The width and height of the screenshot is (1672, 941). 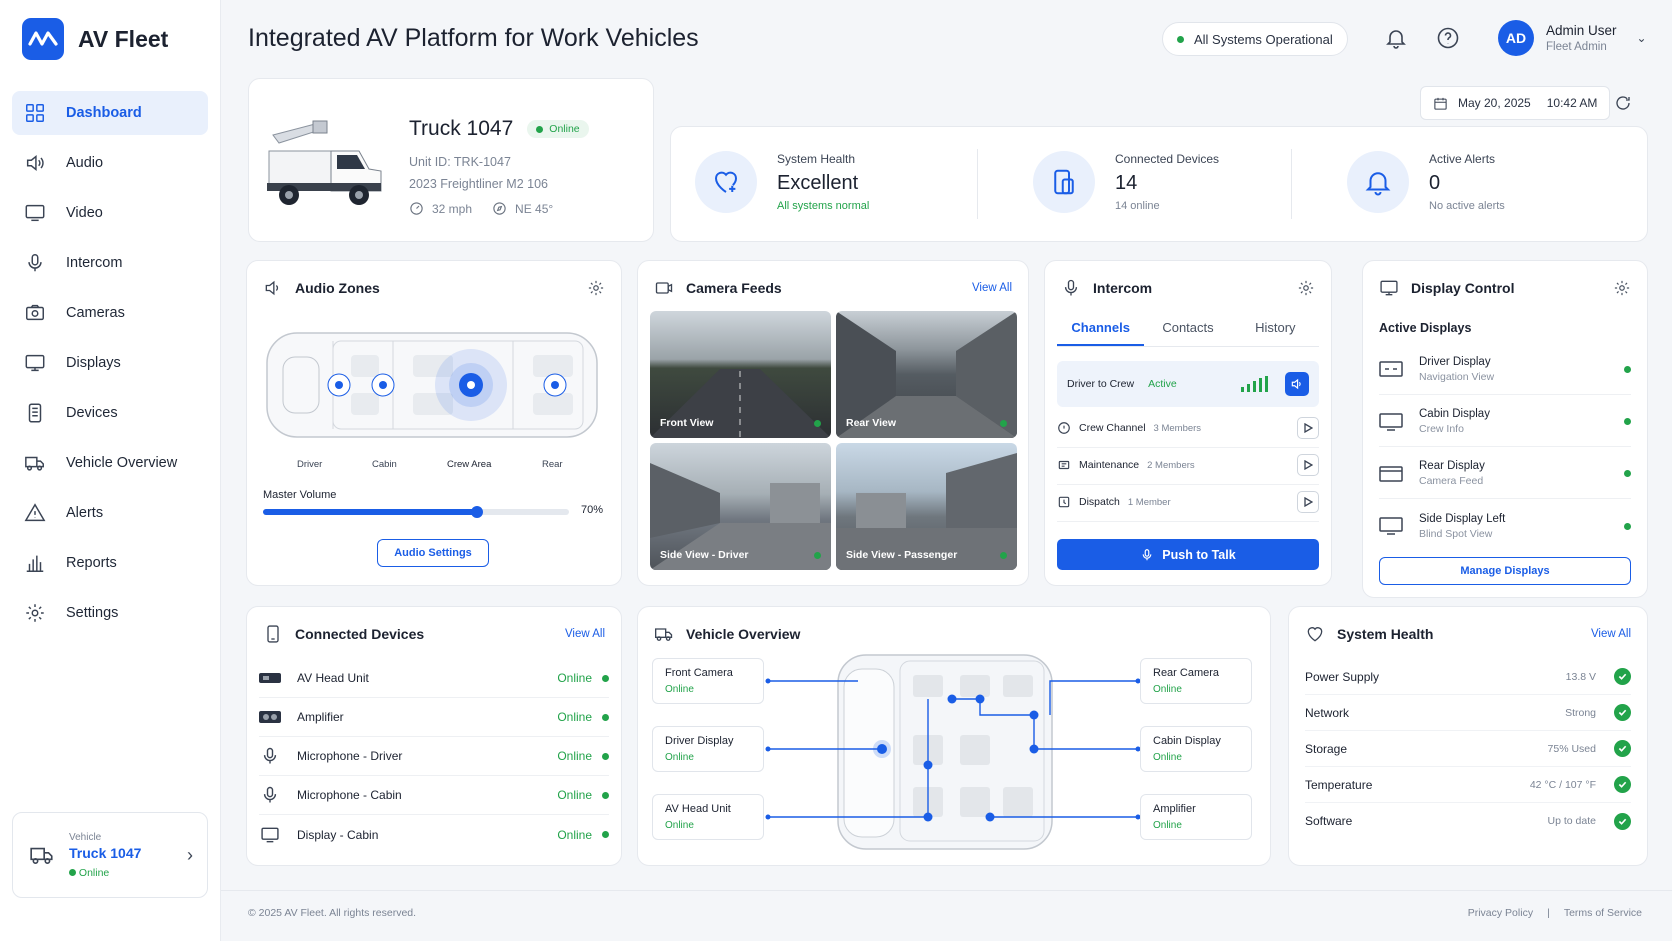 What do you see at coordinates (1505, 422) in the screenshot?
I see `display-row-cabin: Cabin Display Crew Info` at bounding box center [1505, 422].